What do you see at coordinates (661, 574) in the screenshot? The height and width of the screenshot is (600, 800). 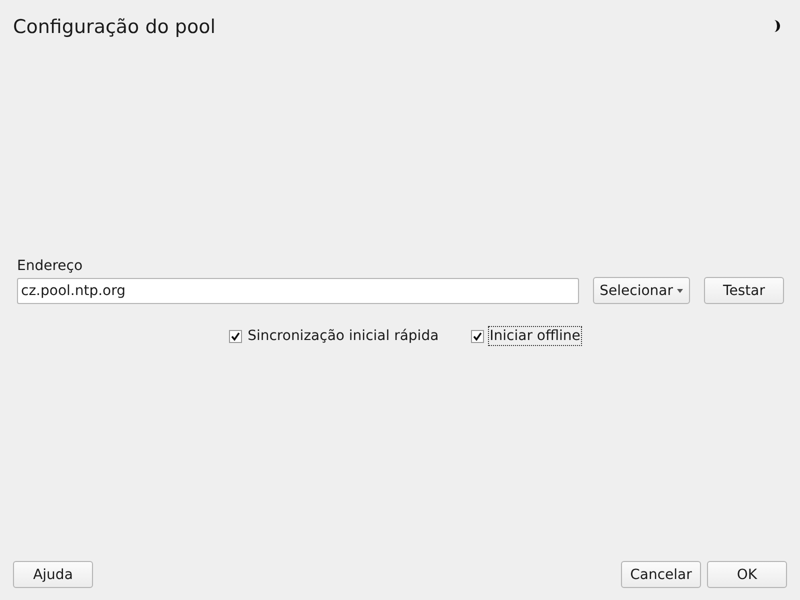 I see `dialog-button: Cancelar` at bounding box center [661, 574].